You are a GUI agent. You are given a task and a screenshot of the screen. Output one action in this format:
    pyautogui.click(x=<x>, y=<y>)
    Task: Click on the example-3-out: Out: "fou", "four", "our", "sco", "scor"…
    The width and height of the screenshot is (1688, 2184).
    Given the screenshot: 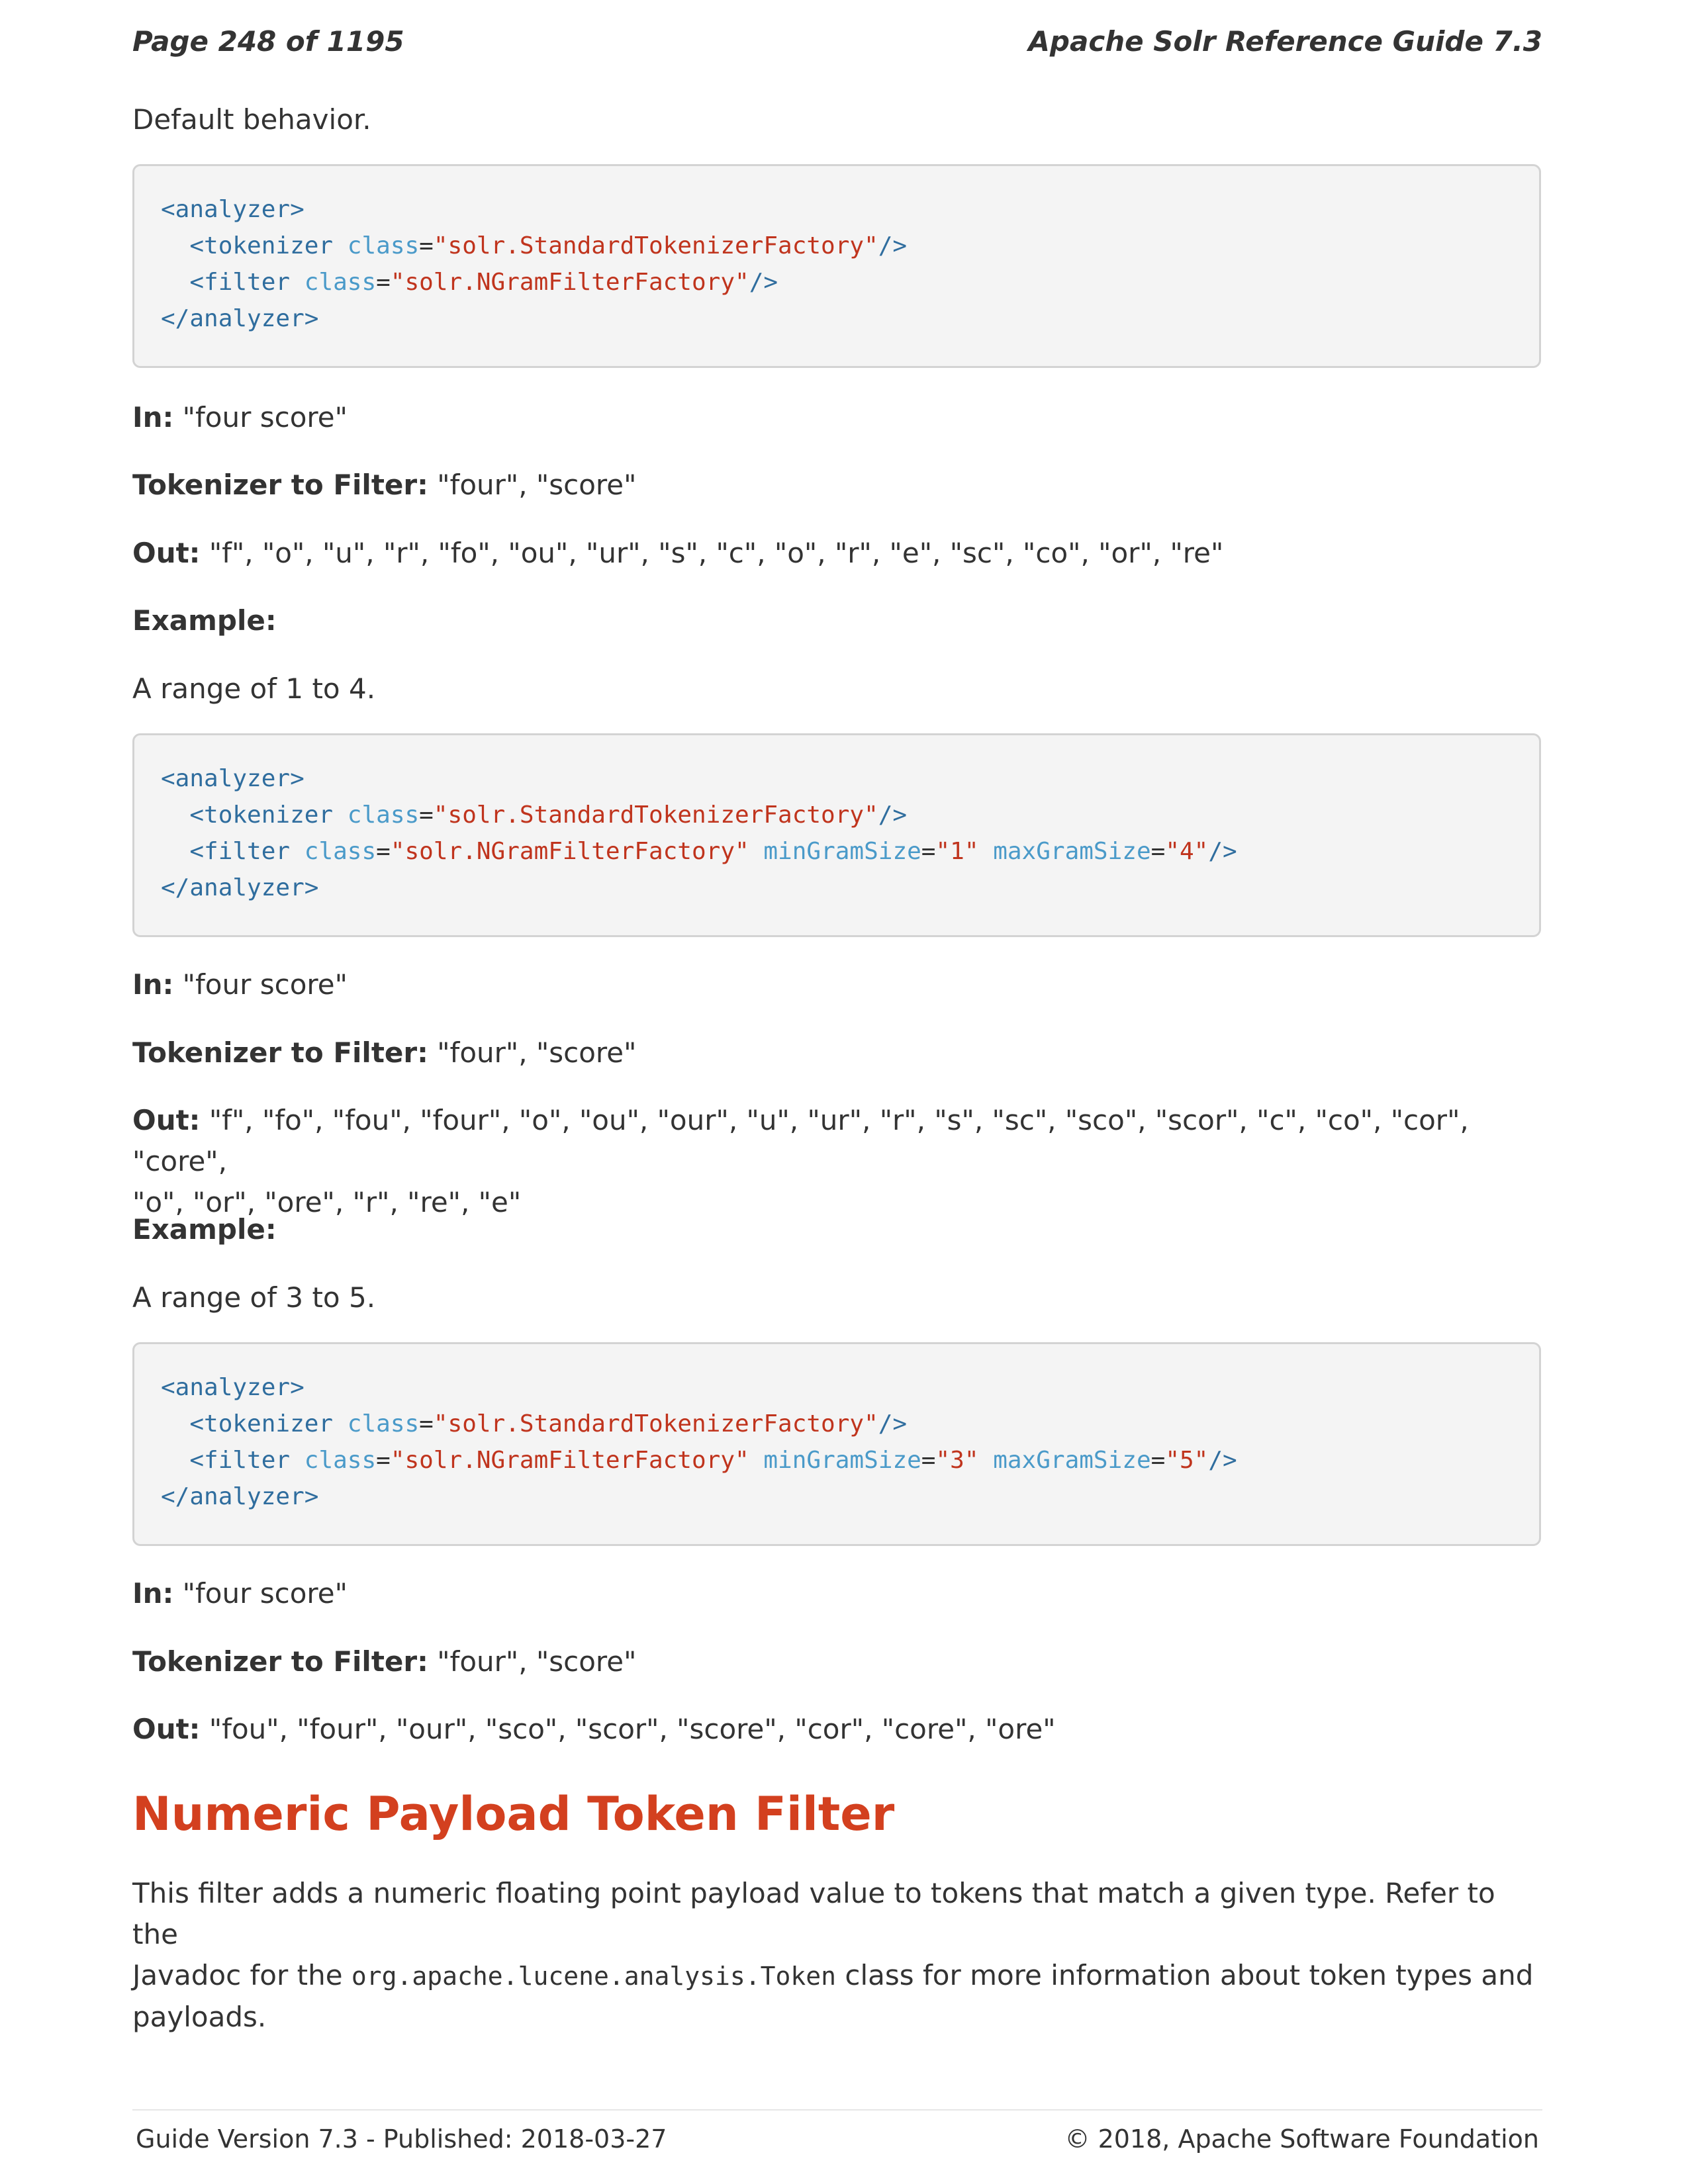 What is the action you would take?
    pyautogui.click(x=594, y=1729)
    